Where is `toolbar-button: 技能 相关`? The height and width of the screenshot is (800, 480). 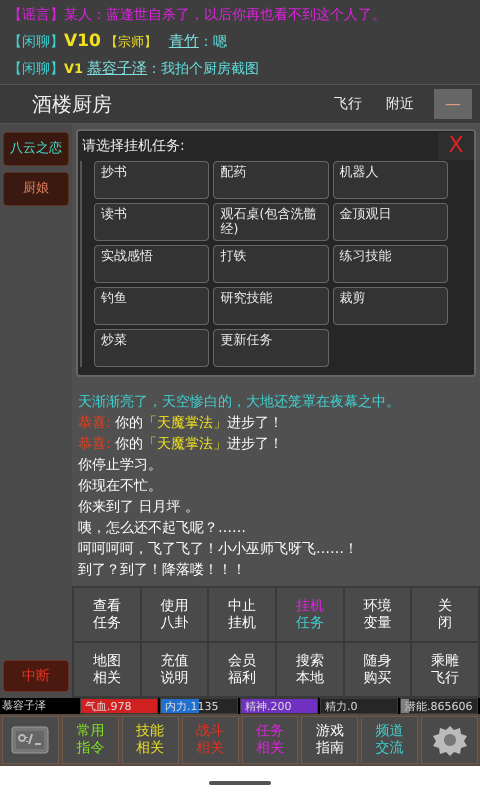
toolbar-button: 技能 相关 is located at coordinates (150, 740).